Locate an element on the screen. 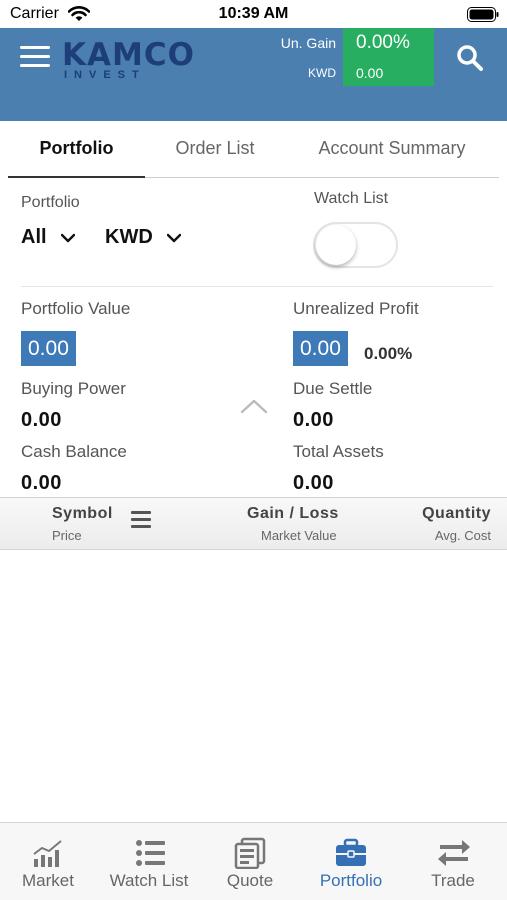 The height and width of the screenshot is (900, 507). unrealized-gain-box: 0.00% 0.00 is located at coordinates (388, 57).